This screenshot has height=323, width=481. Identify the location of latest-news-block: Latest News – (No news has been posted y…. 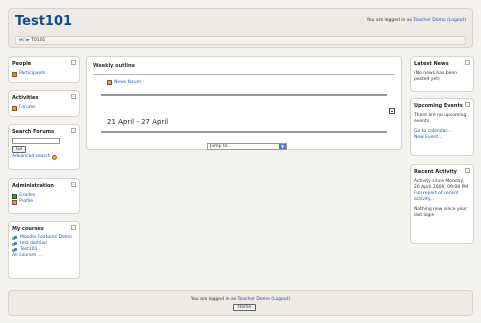
(442, 74).